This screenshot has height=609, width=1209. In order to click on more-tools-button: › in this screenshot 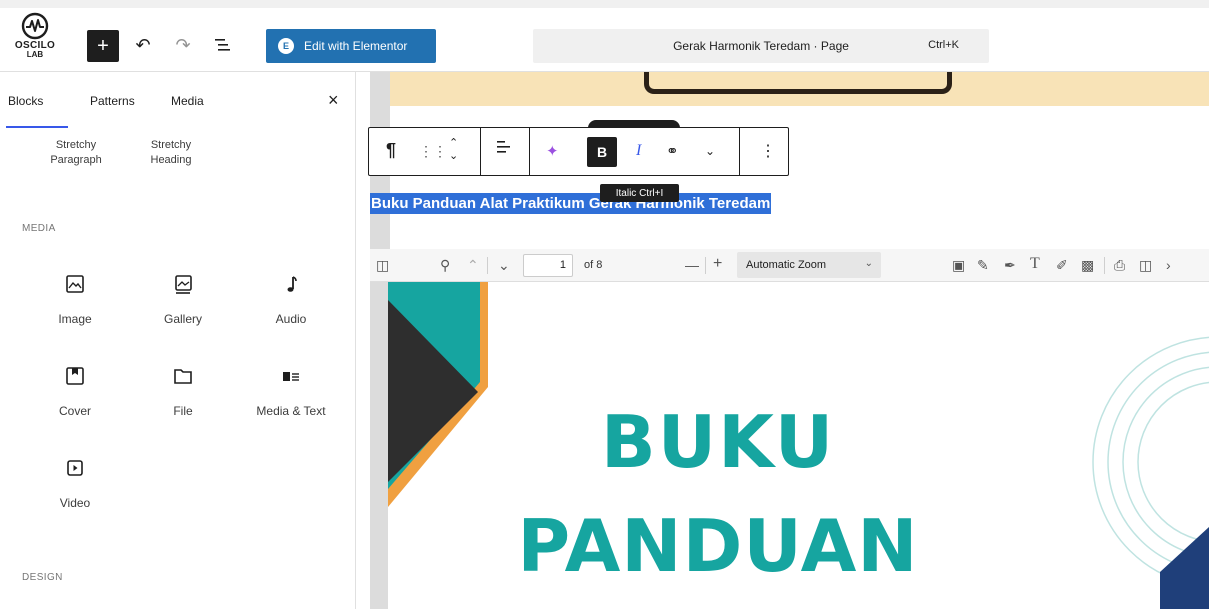, I will do `click(1168, 265)`.